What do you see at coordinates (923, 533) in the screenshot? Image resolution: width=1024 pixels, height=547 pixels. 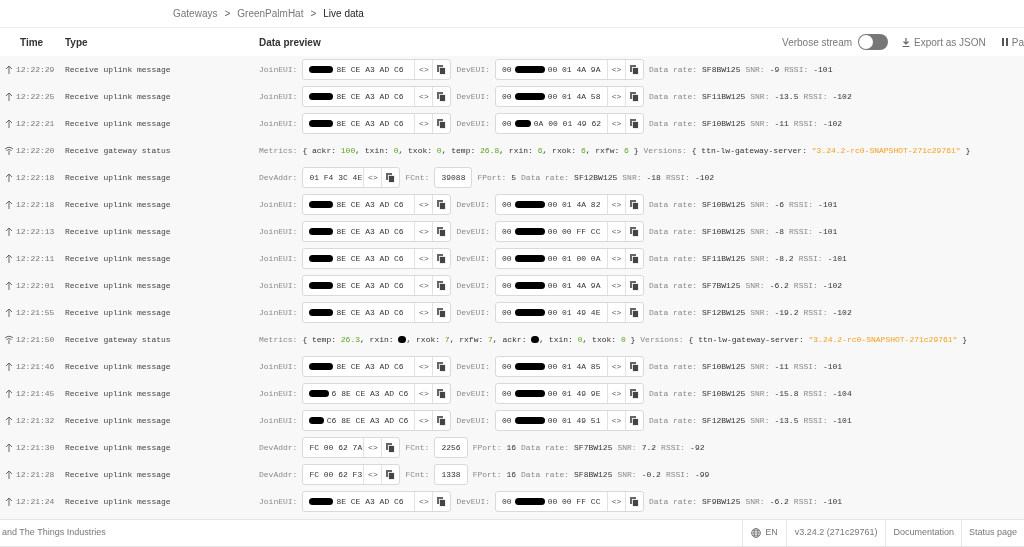 I see `footer-link: Documentation` at bounding box center [923, 533].